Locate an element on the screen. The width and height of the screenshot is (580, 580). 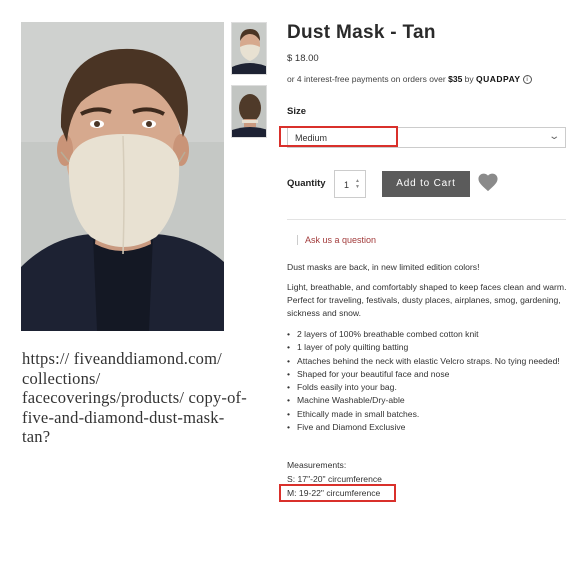
feature-item: Machine Washable/Dry-able is located at coordinates (427, 401).